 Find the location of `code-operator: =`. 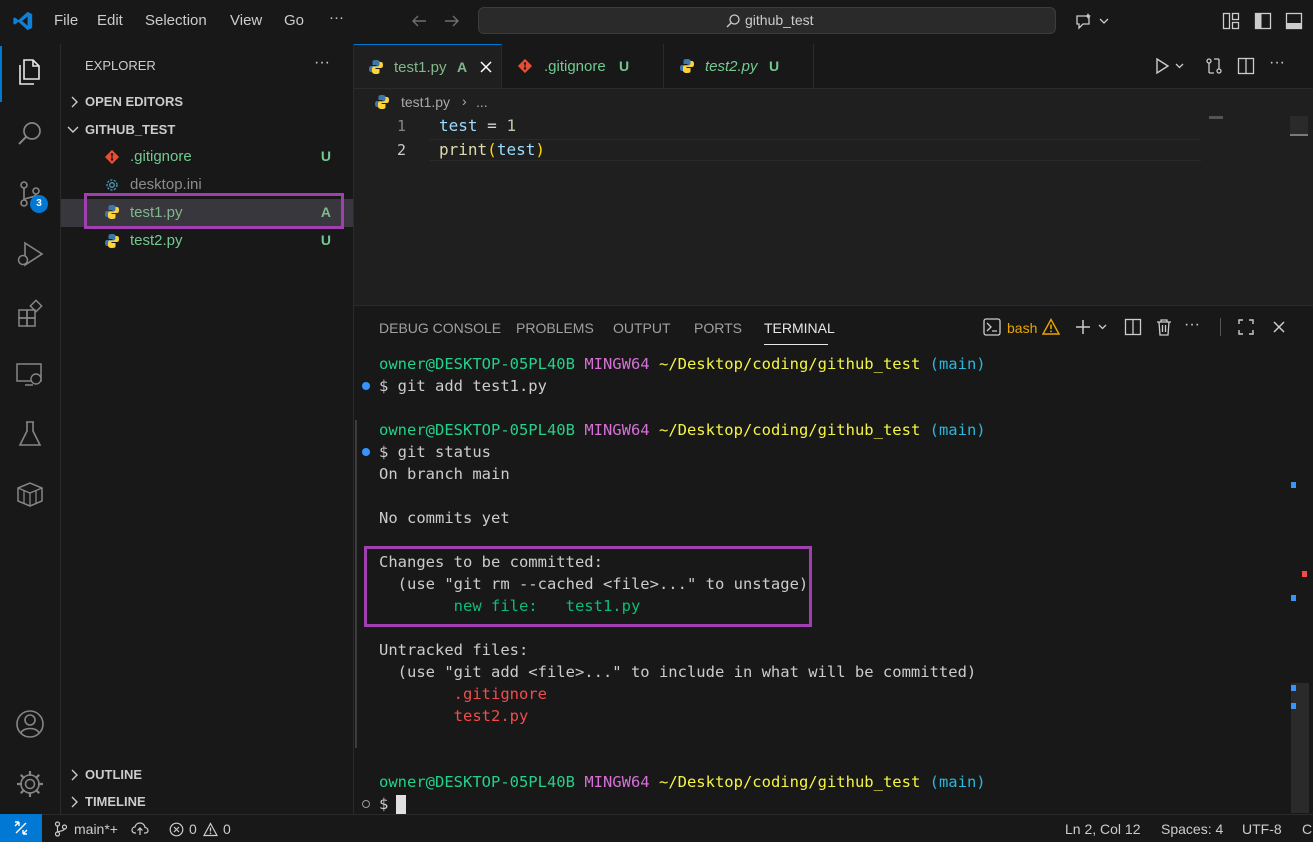

code-operator: = is located at coordinates (492, 125).